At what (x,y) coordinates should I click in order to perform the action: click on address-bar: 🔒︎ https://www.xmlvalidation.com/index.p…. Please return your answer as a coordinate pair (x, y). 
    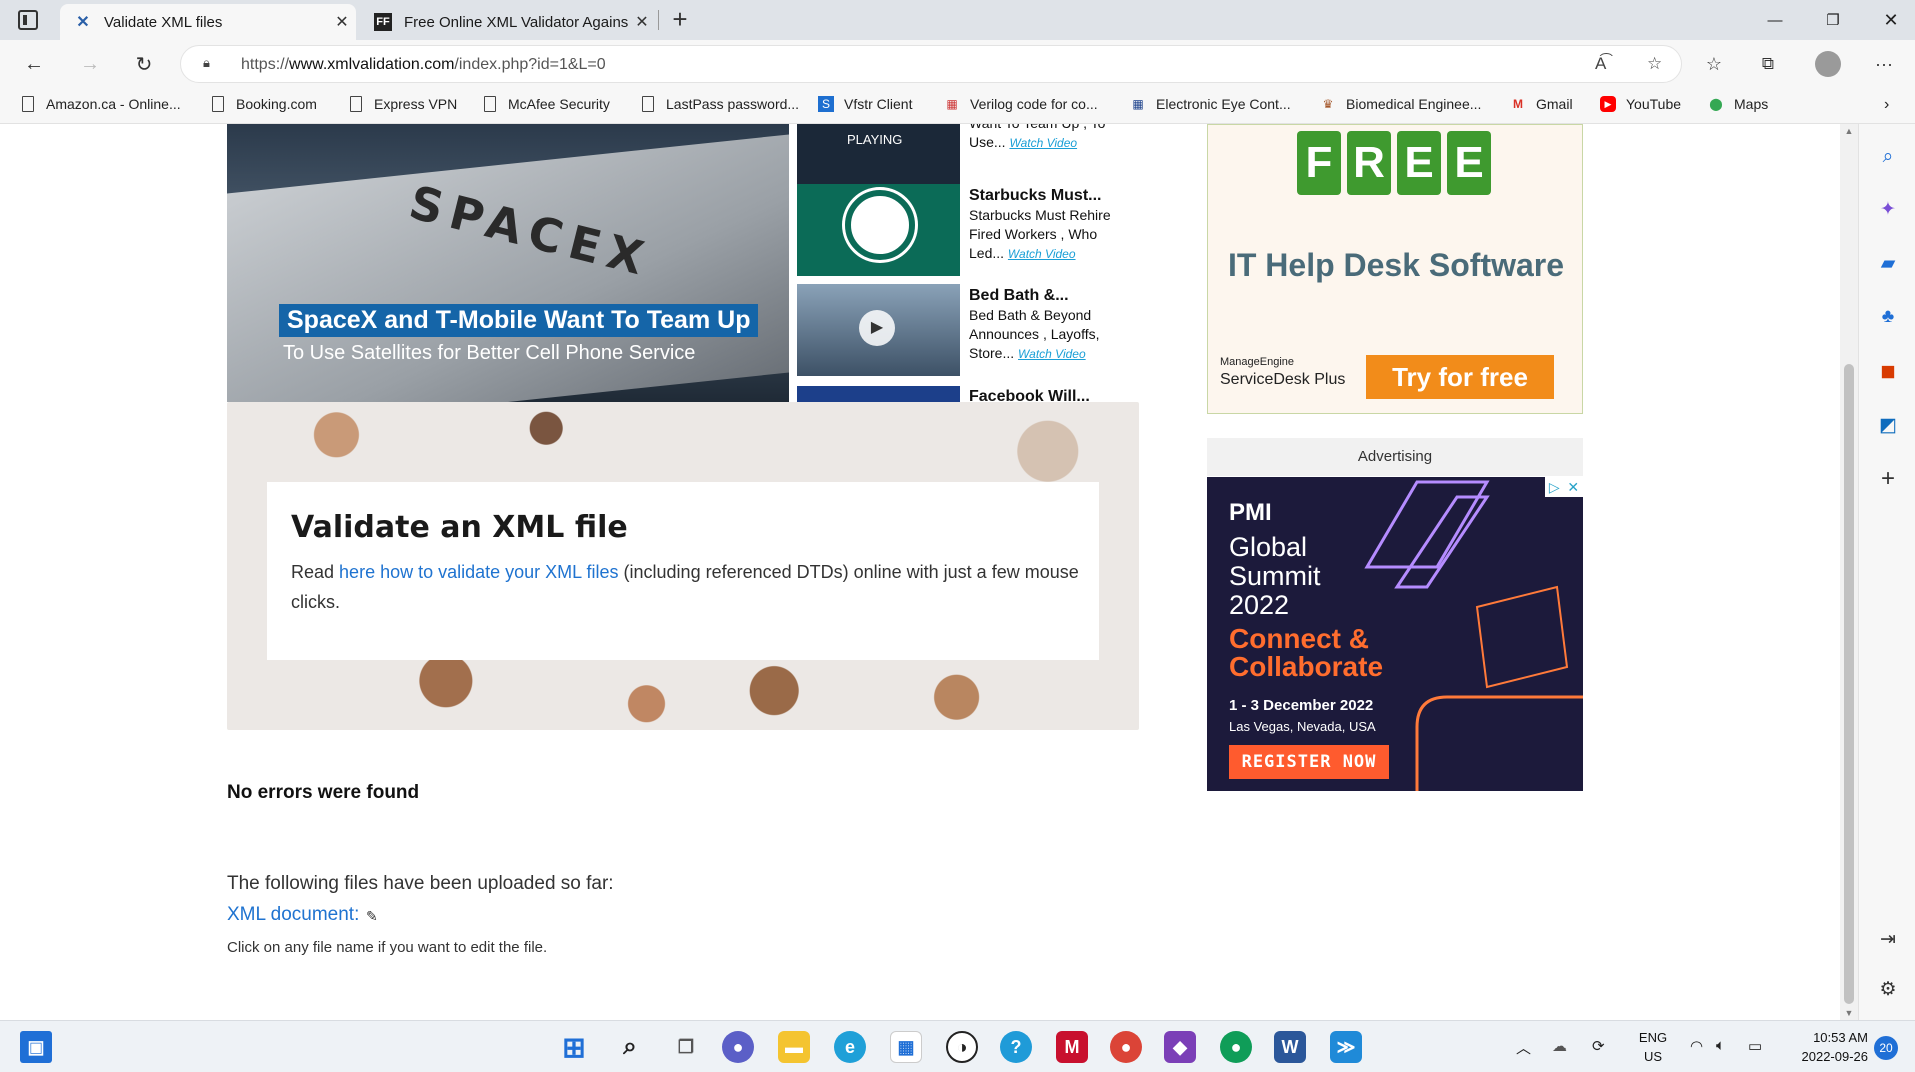
    Looking at the image, I should click on (931, 64).